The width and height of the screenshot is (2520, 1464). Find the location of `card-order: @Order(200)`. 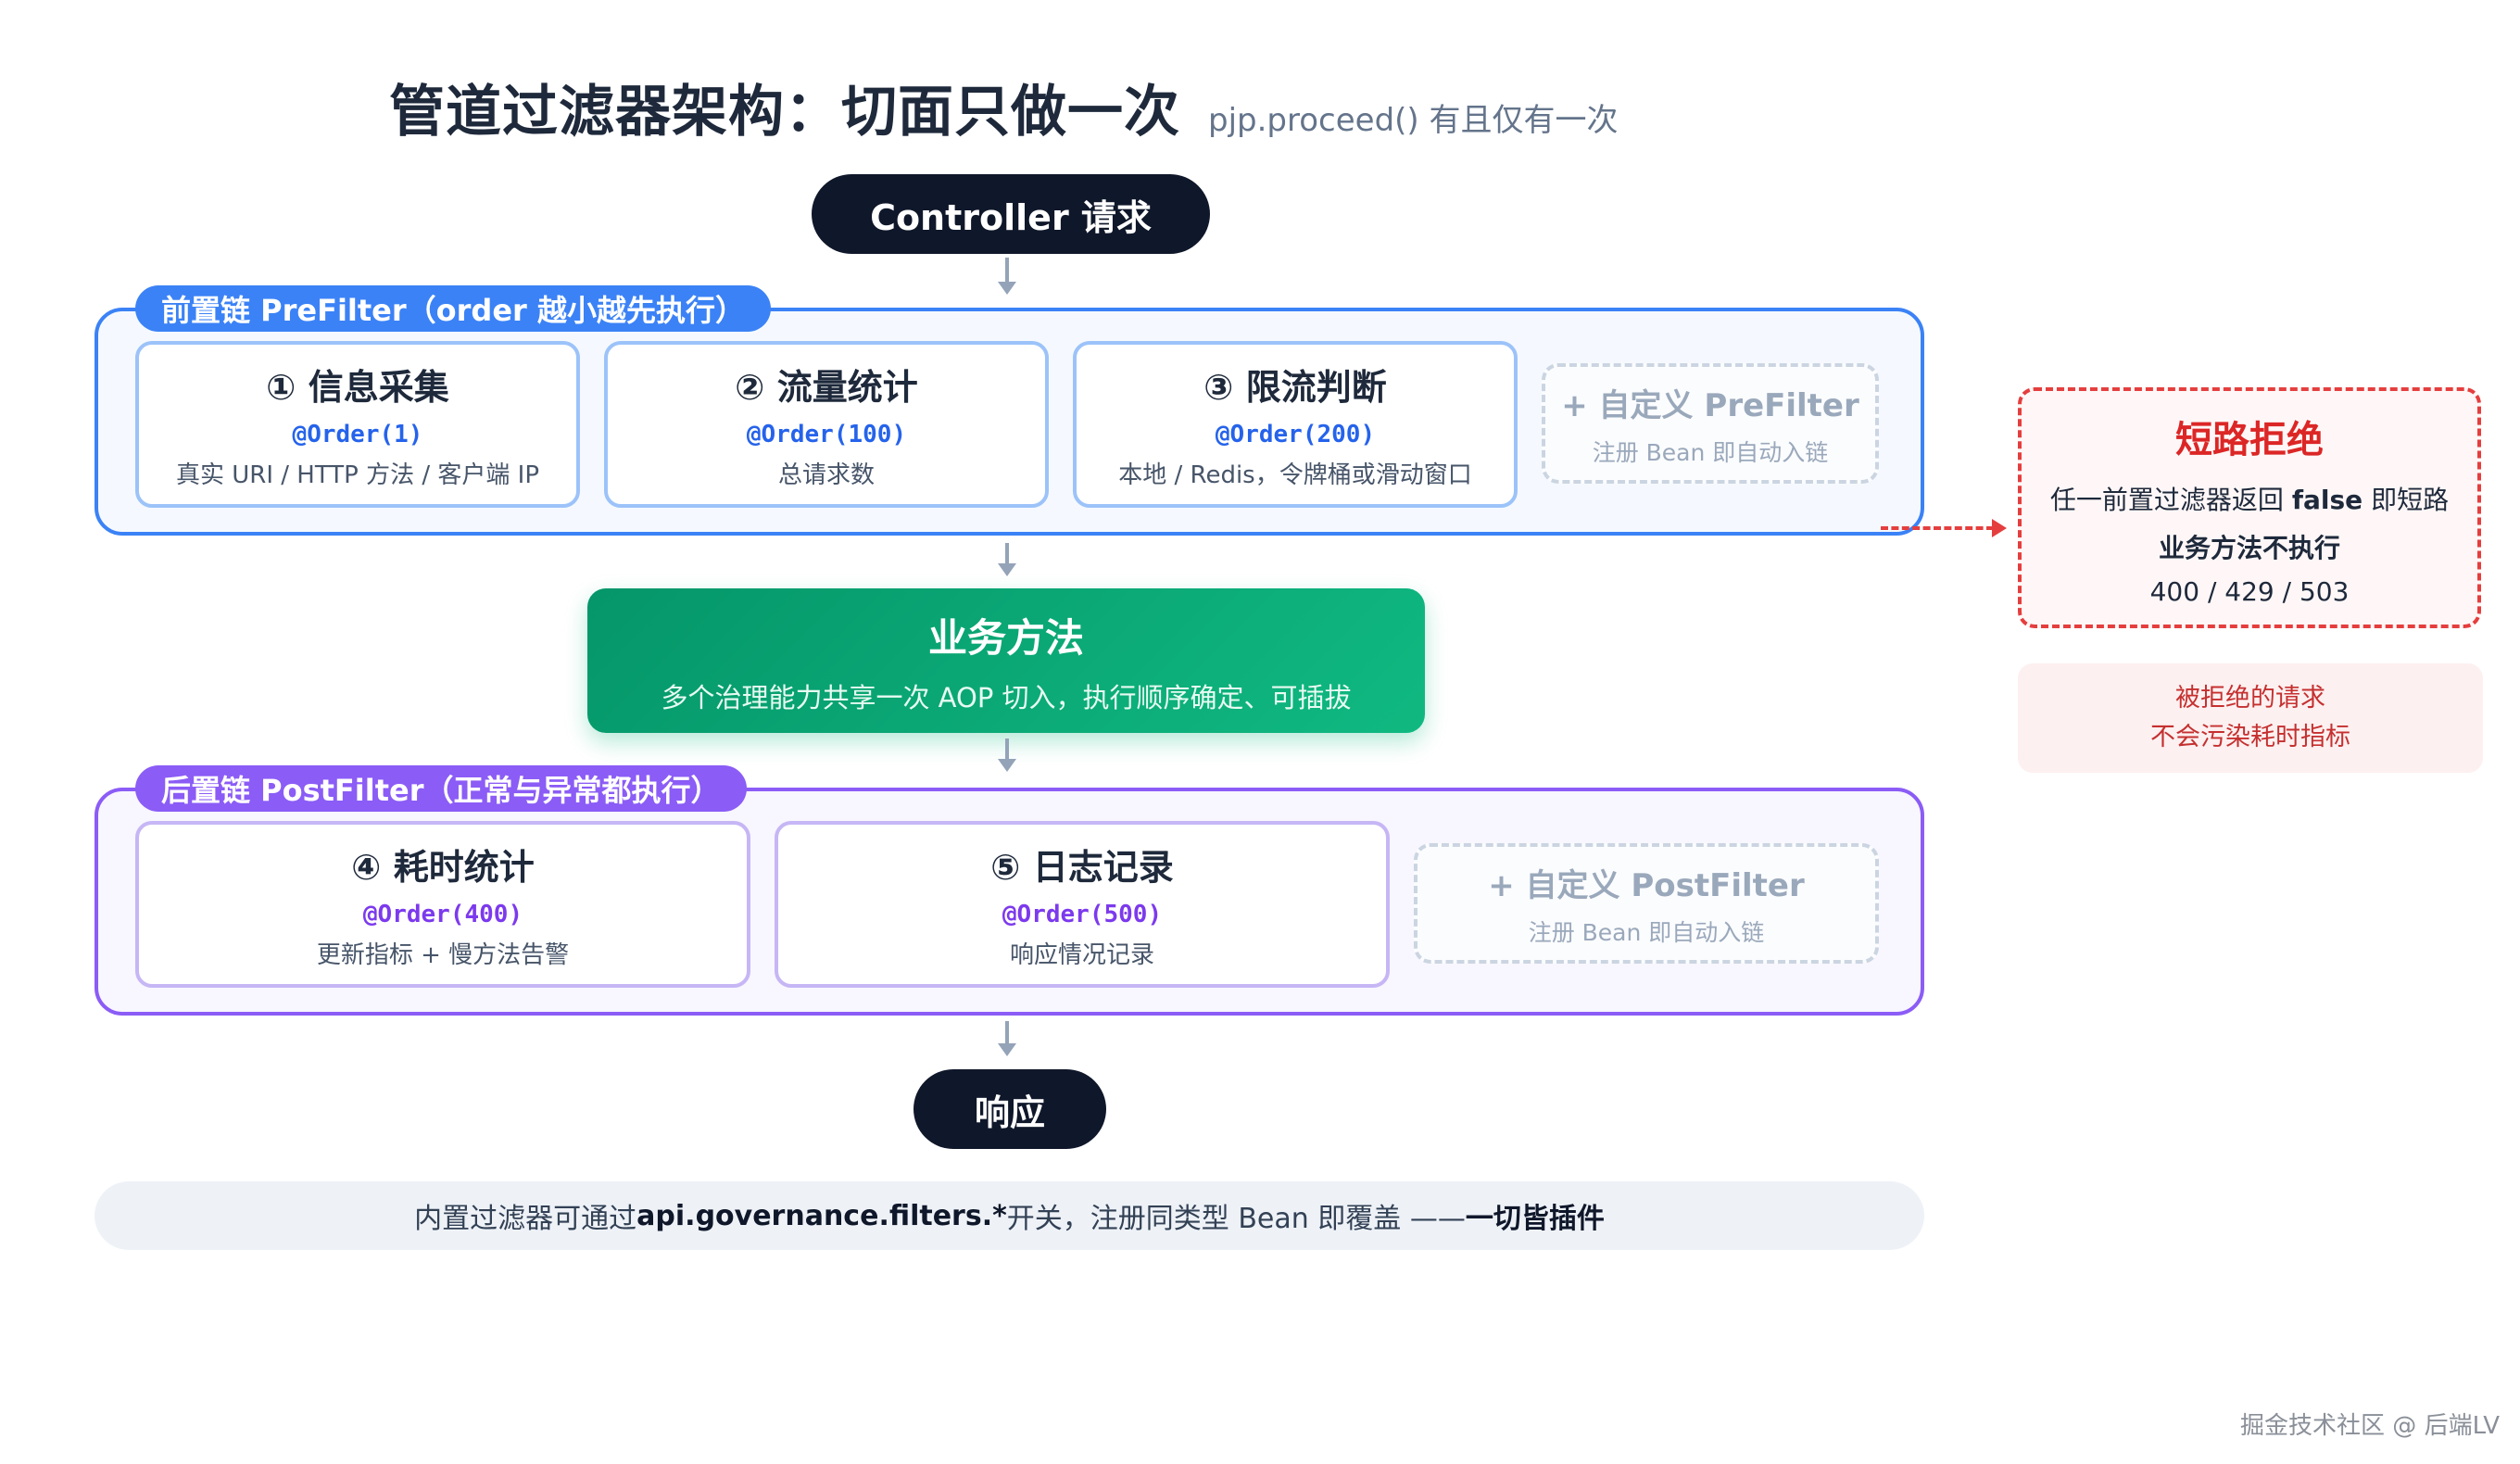

card-order: @Order(200) is located at coordinates (1295, 434).